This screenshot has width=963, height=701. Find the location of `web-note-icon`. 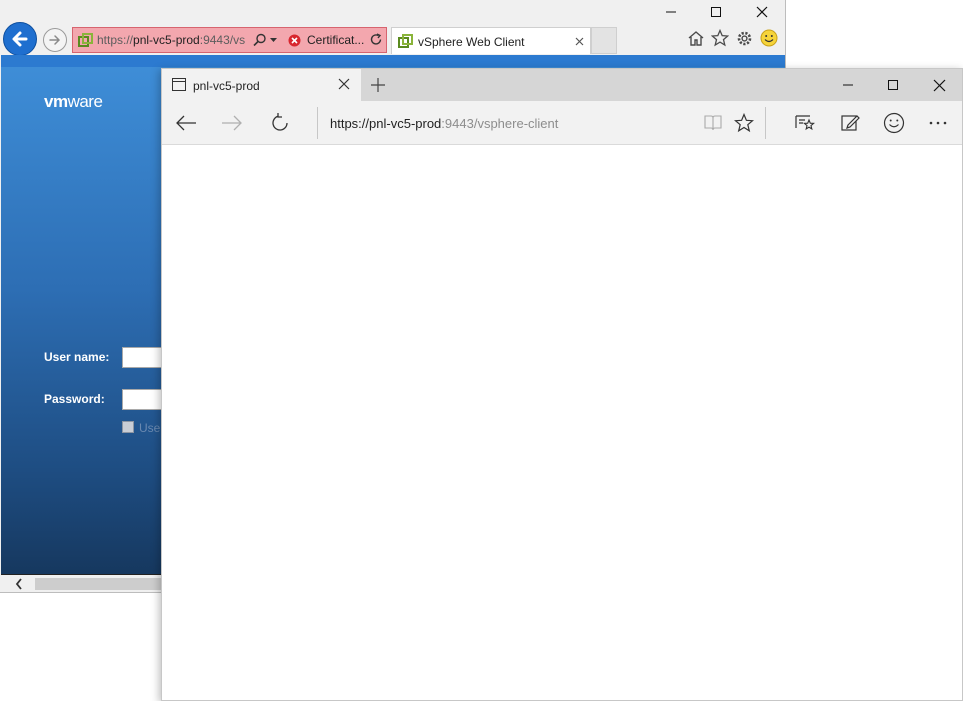

web-note-icon is located at coordinates (850, 123).